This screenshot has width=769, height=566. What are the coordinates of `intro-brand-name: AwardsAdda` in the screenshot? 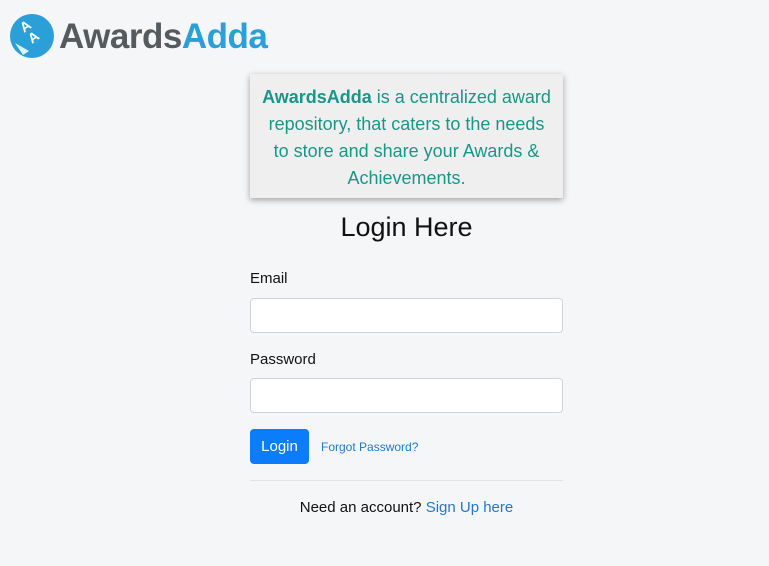 It's located at (317, 97).